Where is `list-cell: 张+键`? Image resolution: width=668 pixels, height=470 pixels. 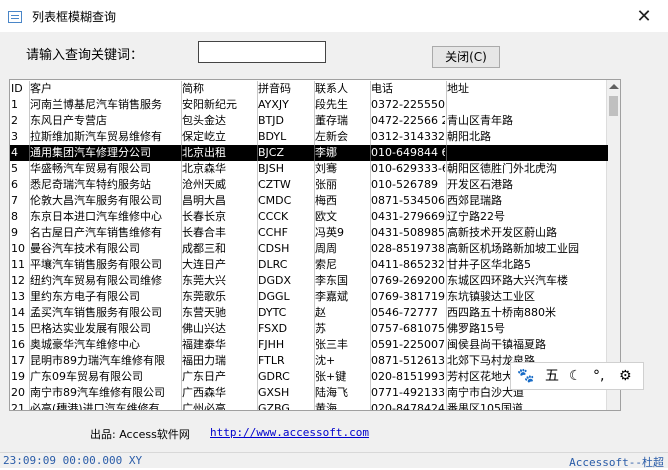 list-cell: 张+键 is located at coordinates (331, 376).